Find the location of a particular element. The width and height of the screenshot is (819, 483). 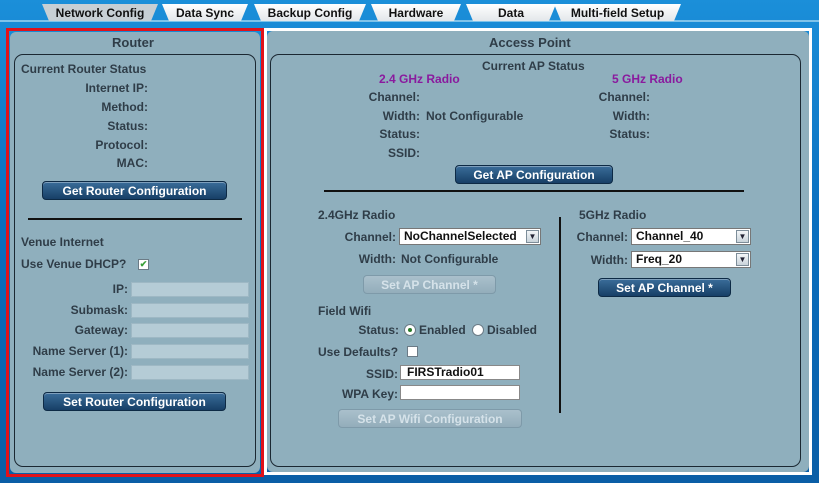

set-ap-wifi-configuration-button: Set AP Wifi Configuration is located at coordinates (430, 418).